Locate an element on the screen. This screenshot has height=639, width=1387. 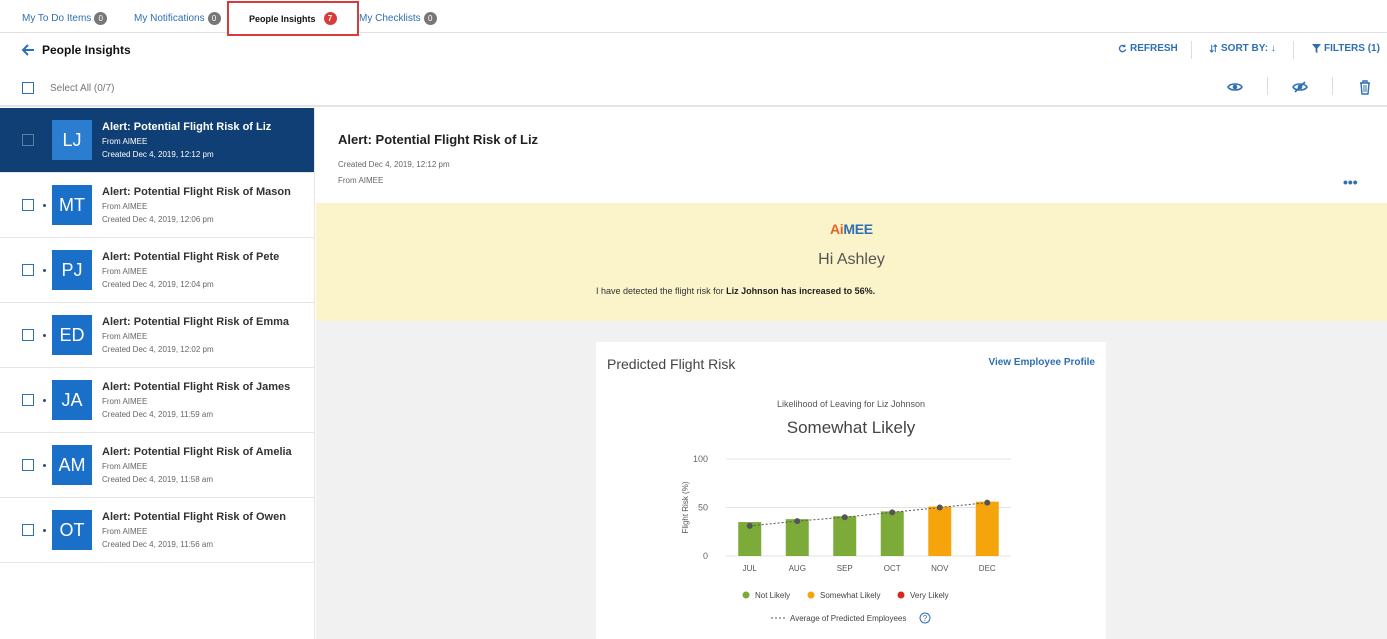
detail-from: From AIMEE is located at coordinates (361, 180).